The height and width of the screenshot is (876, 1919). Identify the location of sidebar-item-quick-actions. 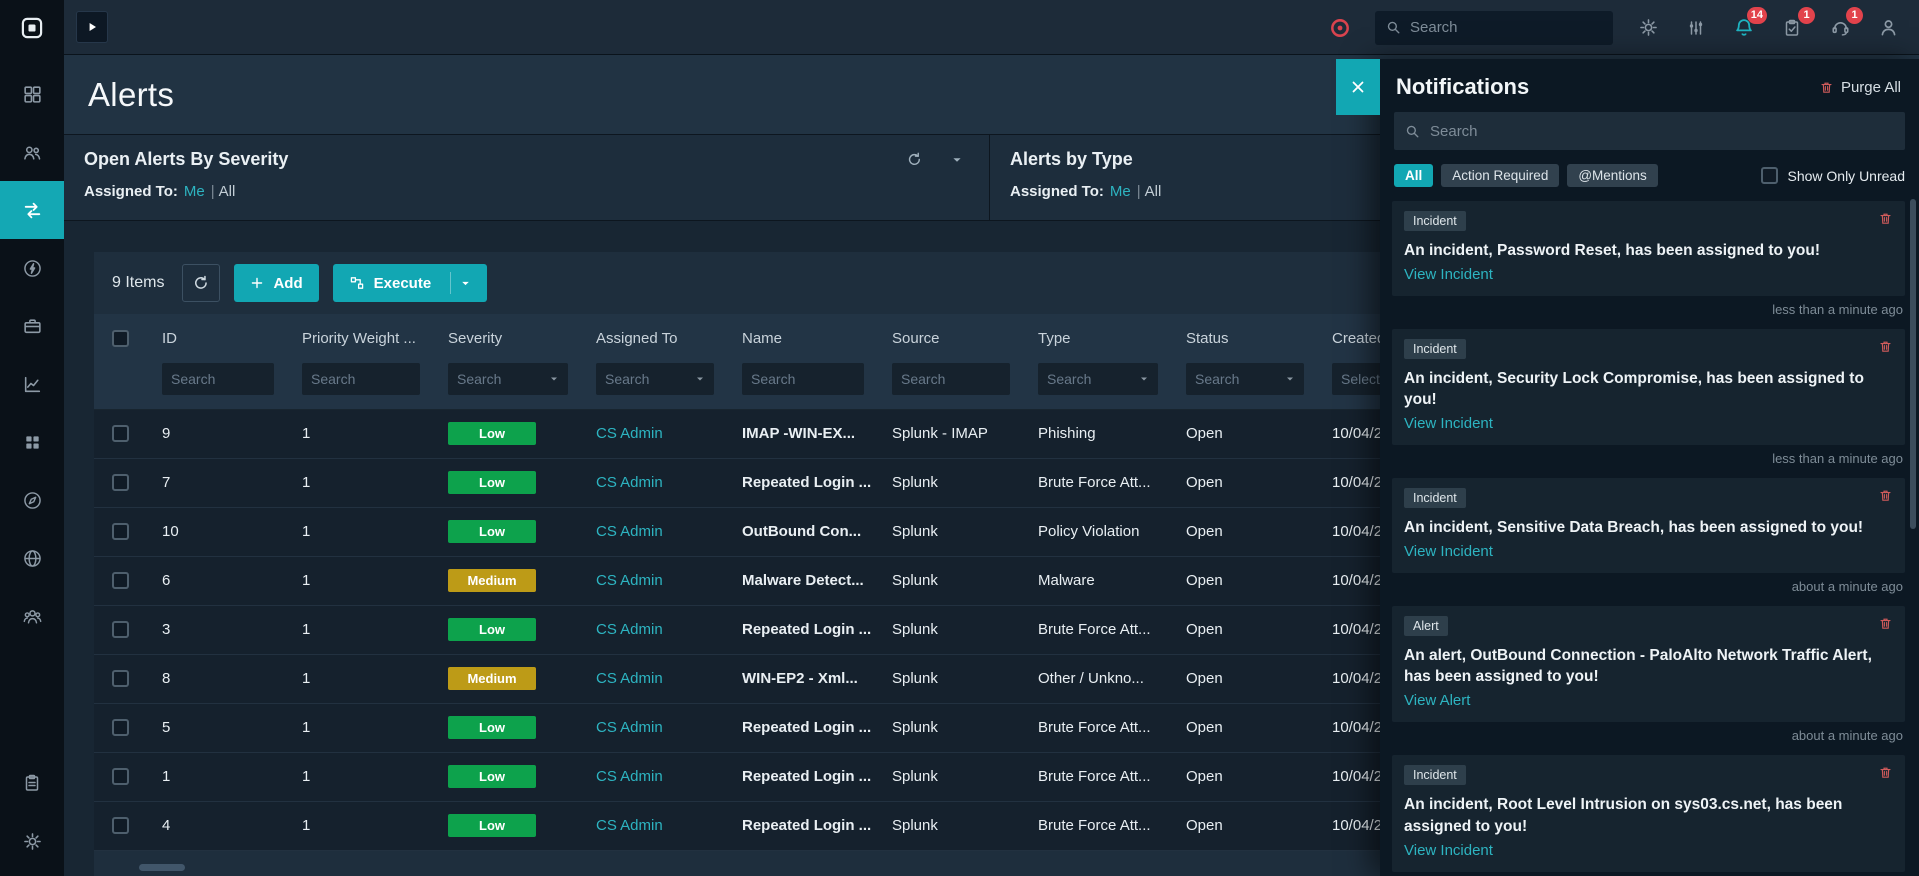
(32, 268).